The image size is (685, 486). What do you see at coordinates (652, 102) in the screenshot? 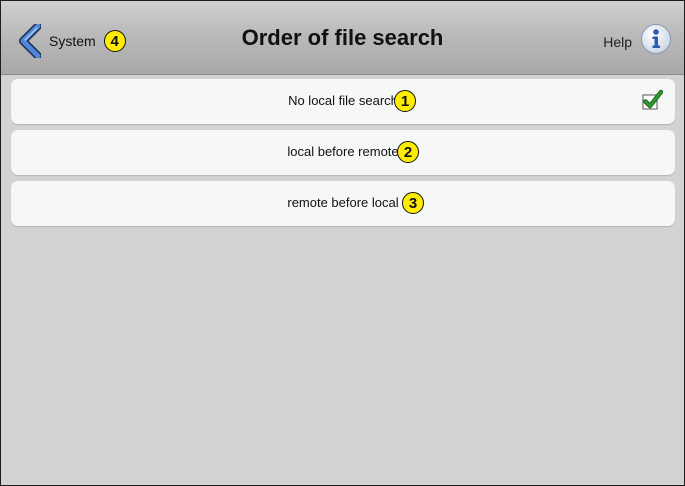
I see `checkmark-icon` at bounding box center [652, 102].